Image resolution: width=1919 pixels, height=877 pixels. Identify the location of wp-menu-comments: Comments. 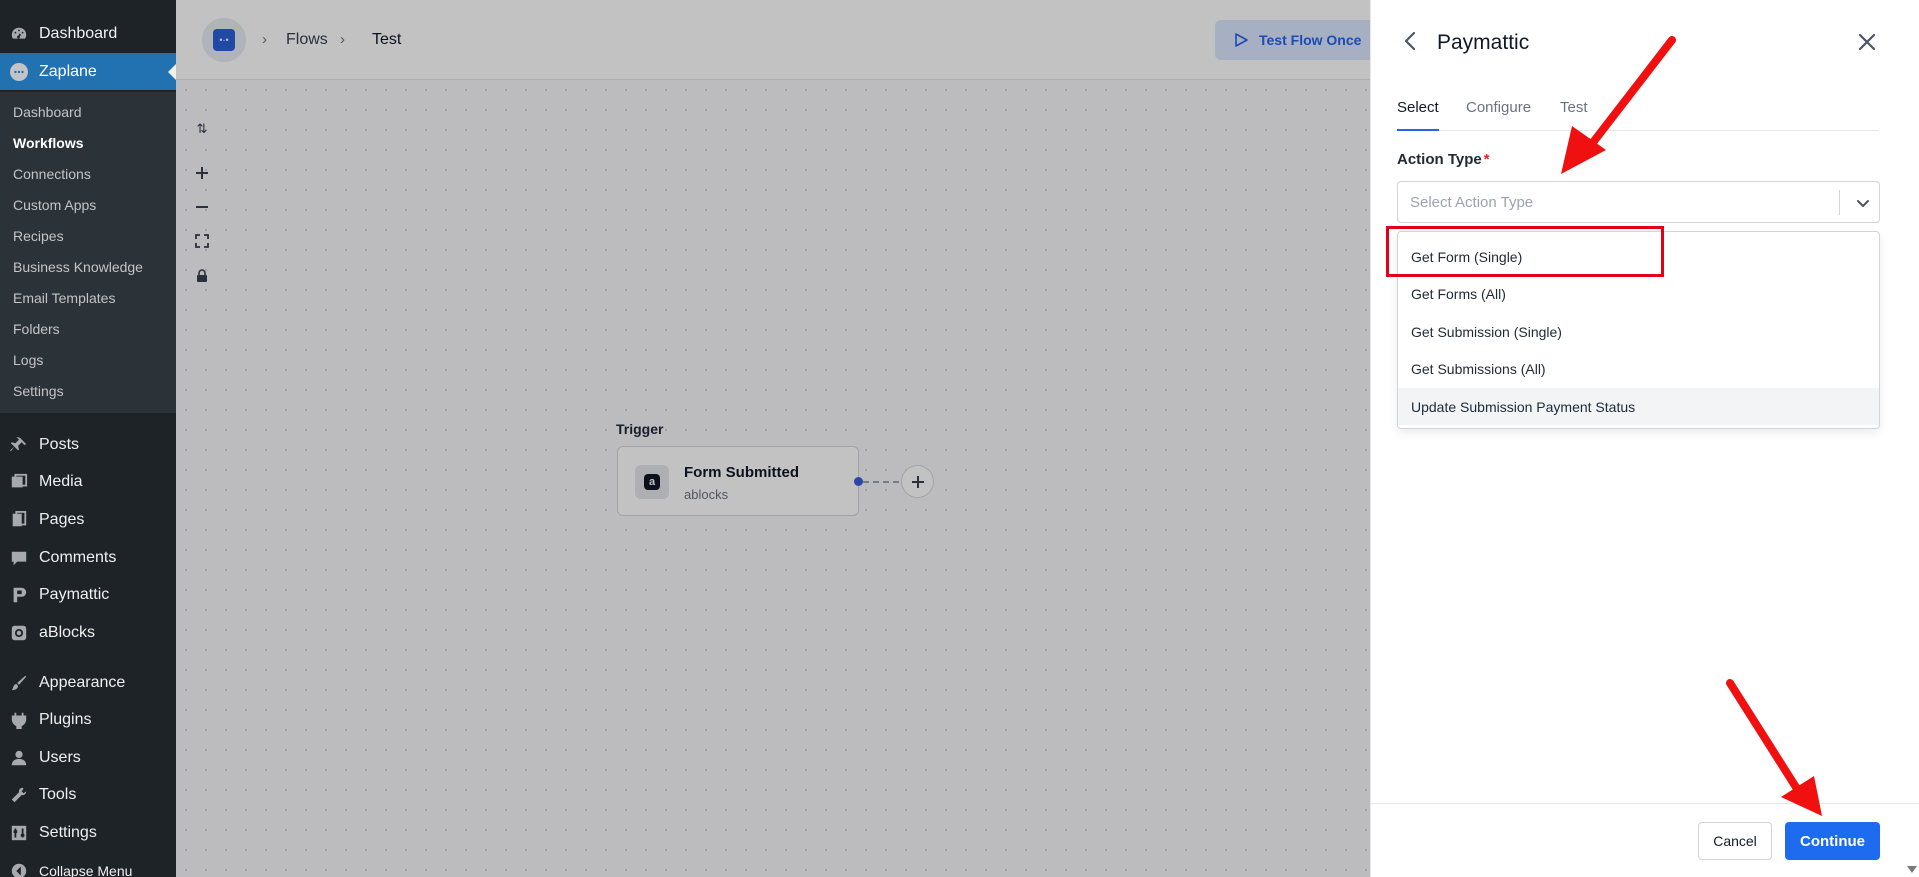
(88, 557).